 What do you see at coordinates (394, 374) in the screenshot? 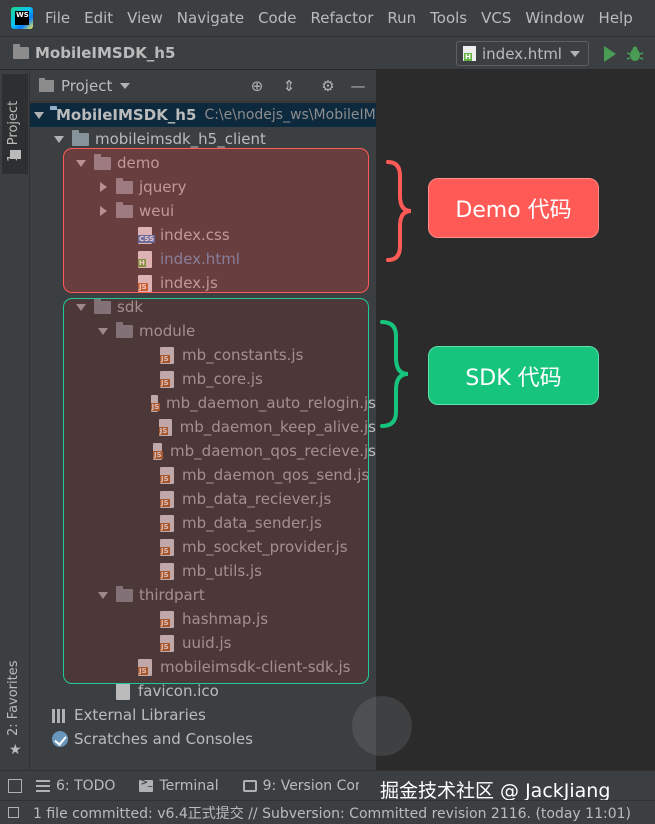
I see `sdk-brace-icon` at bounding box center [394, 374].